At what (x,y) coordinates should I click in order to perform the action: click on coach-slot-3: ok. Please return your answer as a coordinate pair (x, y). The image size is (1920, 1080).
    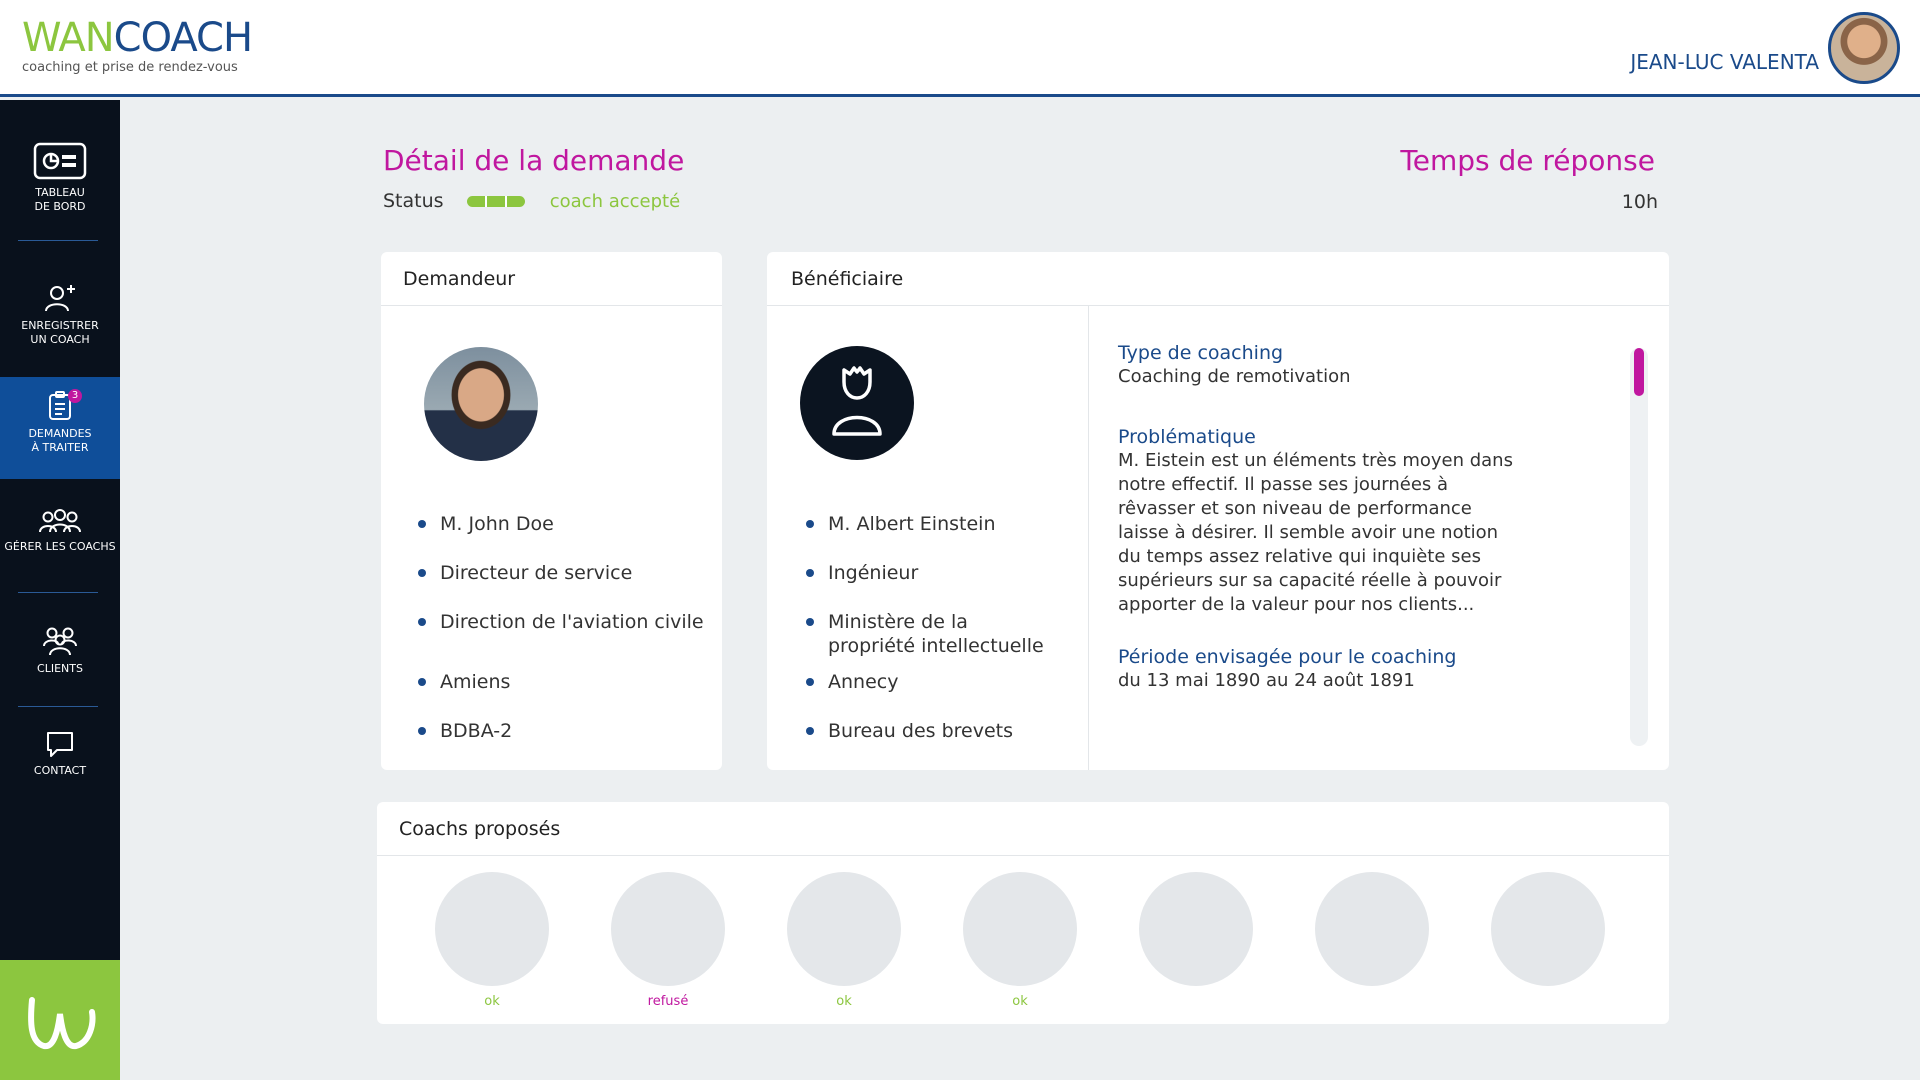
    Looking at the image, I should click on (844, 940).